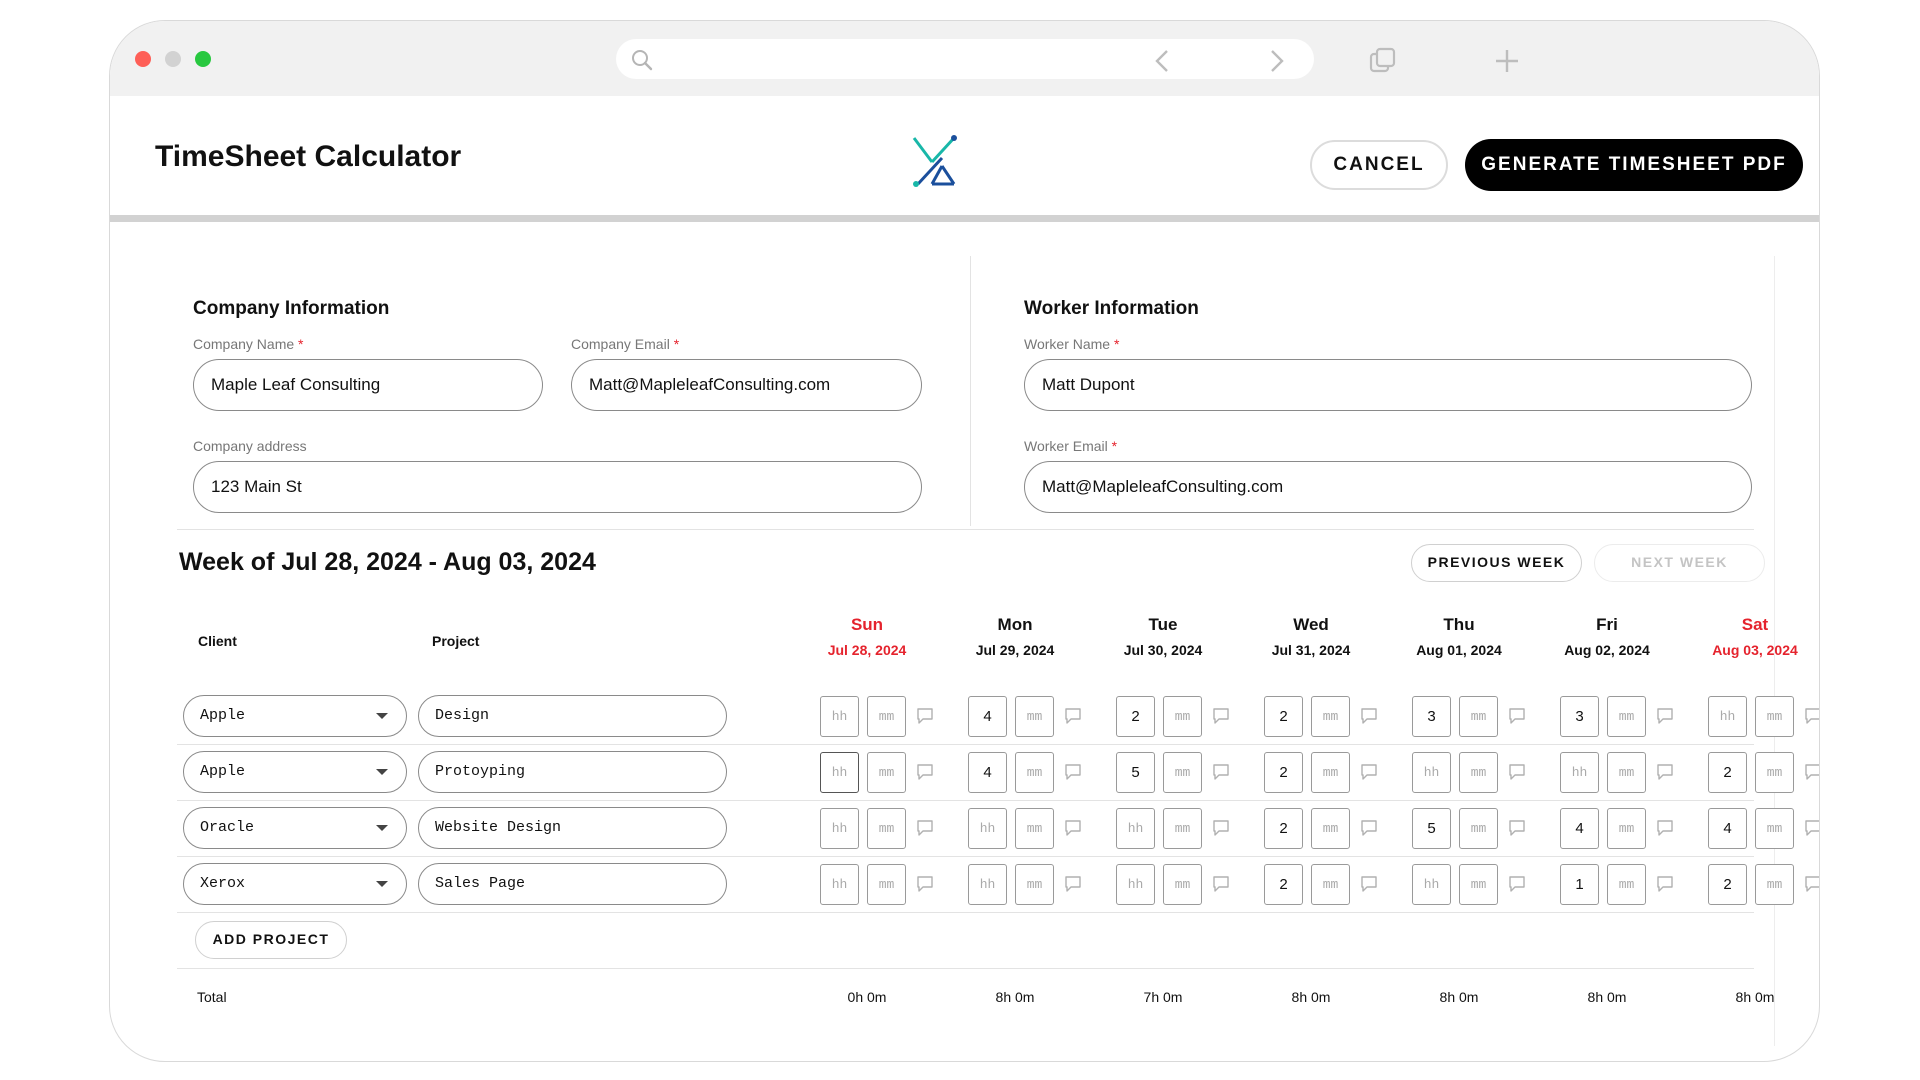 The height and width of the screenshot is (1080, 1920). I want to click on cancel-button: CANCEL, so click(1379, 165).